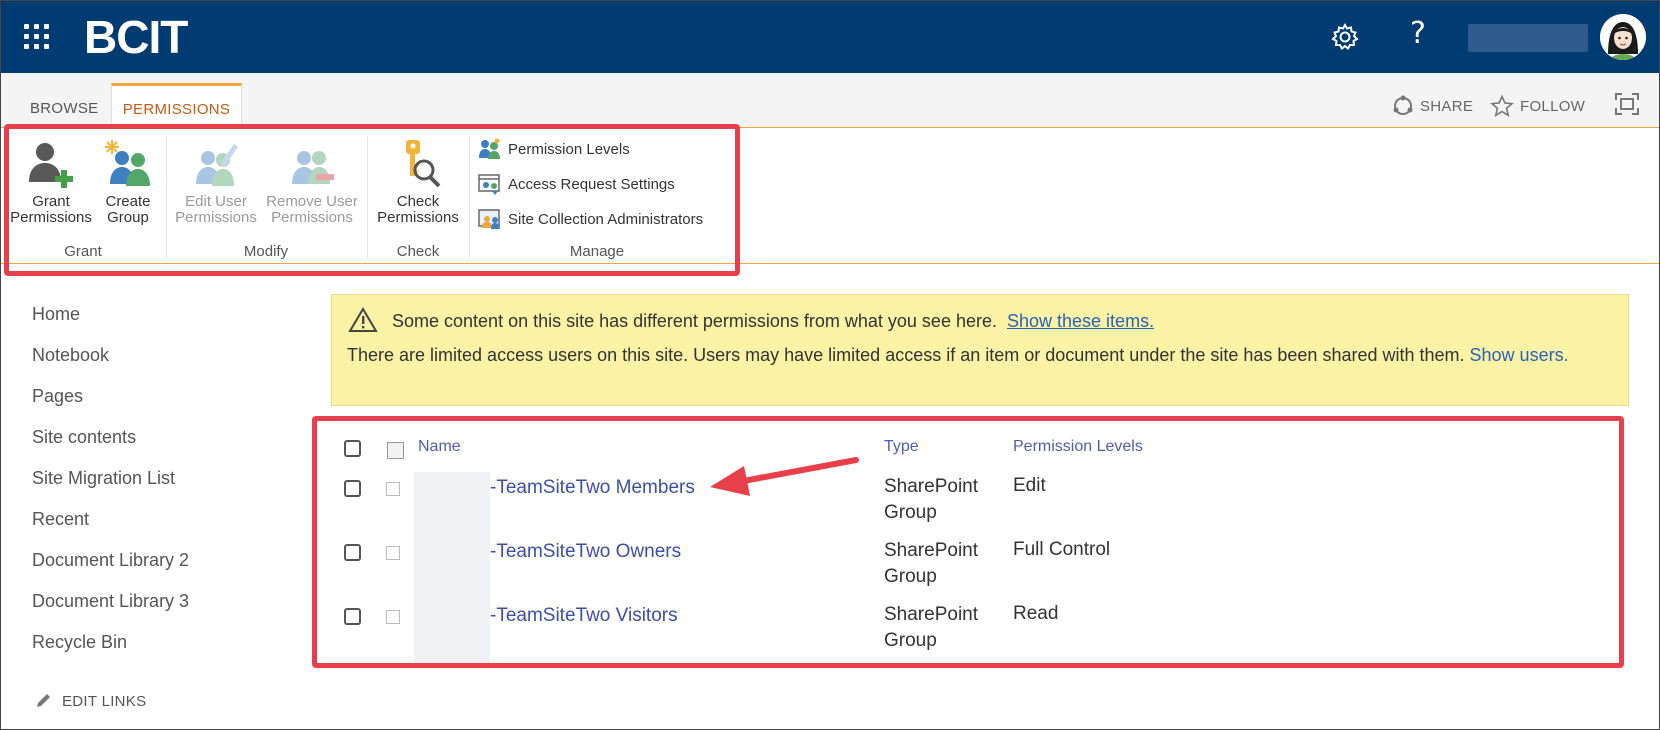  Describe the element at coordinates (1080, 321) in the screenshot. I see `show-these-items-link: Show these items.` at that location.